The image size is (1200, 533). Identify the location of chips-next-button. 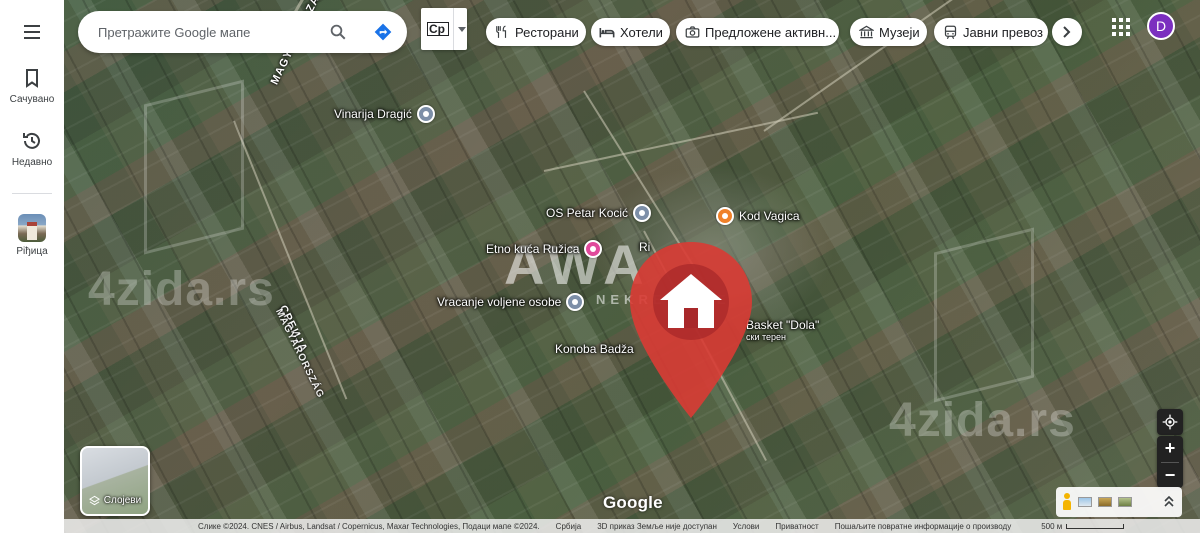
(1067, 32).